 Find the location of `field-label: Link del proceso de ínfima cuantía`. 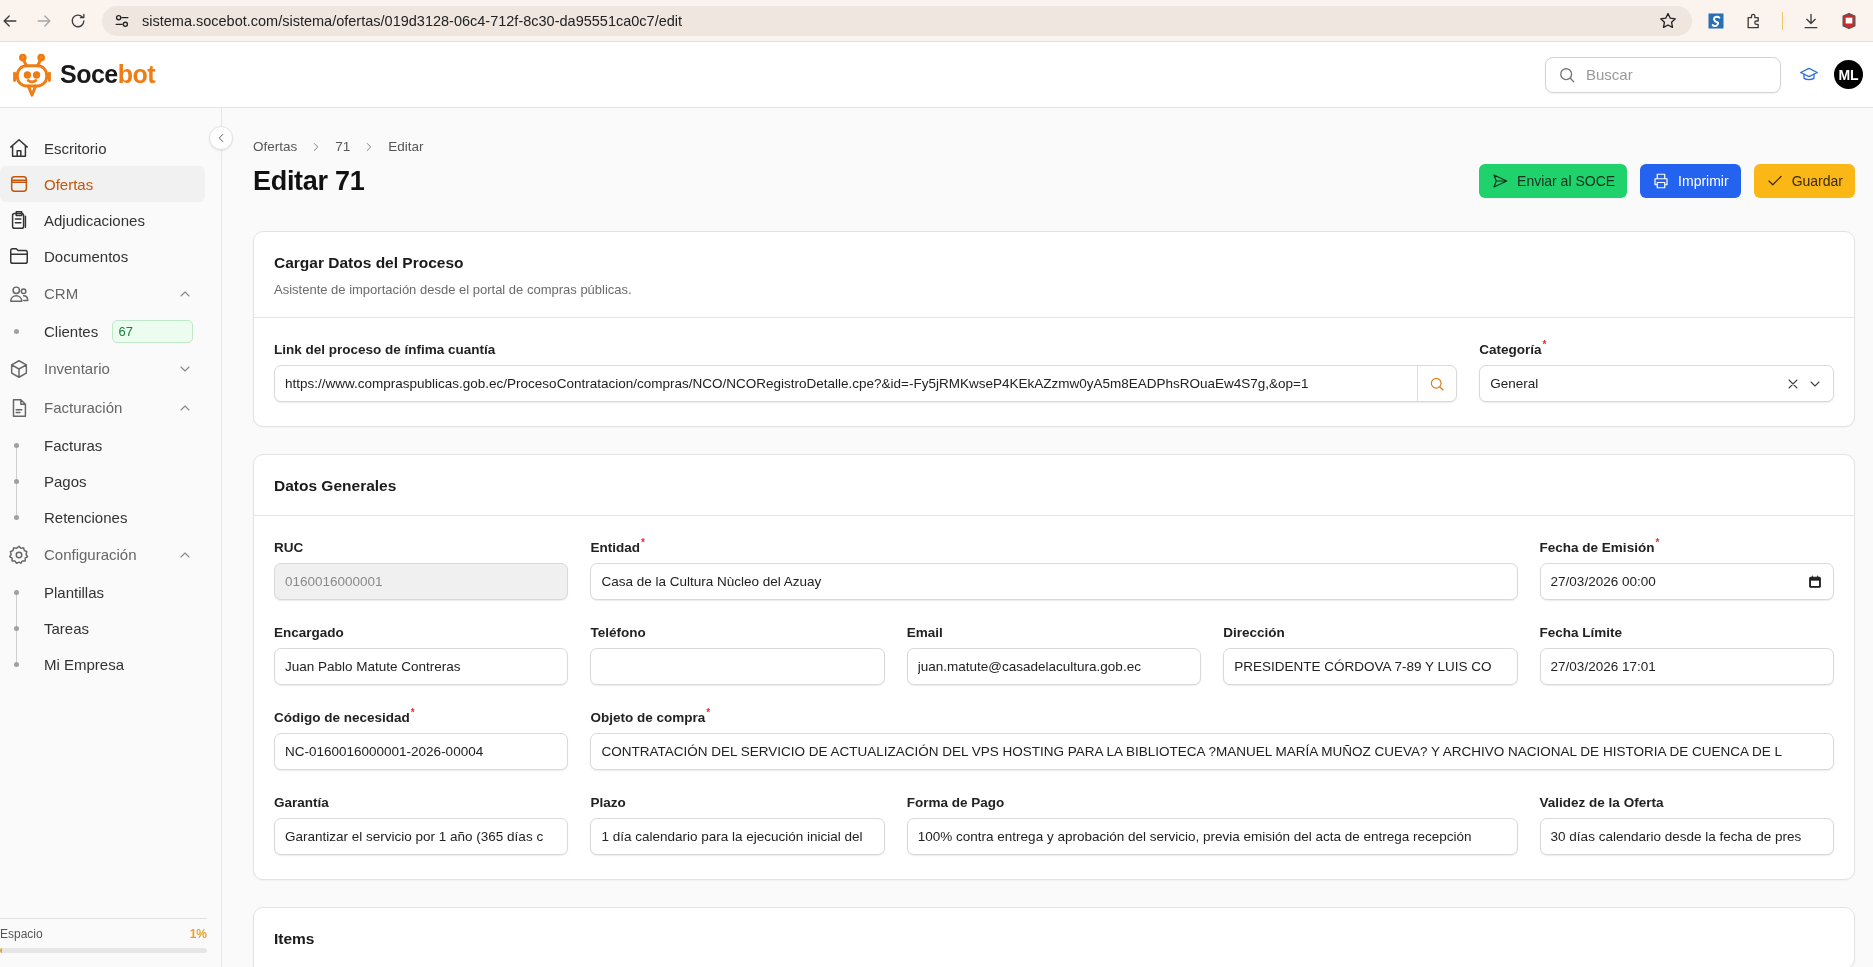

field-label: Link del proceso de ínfima cuantía is located at coordinates (385, 349).